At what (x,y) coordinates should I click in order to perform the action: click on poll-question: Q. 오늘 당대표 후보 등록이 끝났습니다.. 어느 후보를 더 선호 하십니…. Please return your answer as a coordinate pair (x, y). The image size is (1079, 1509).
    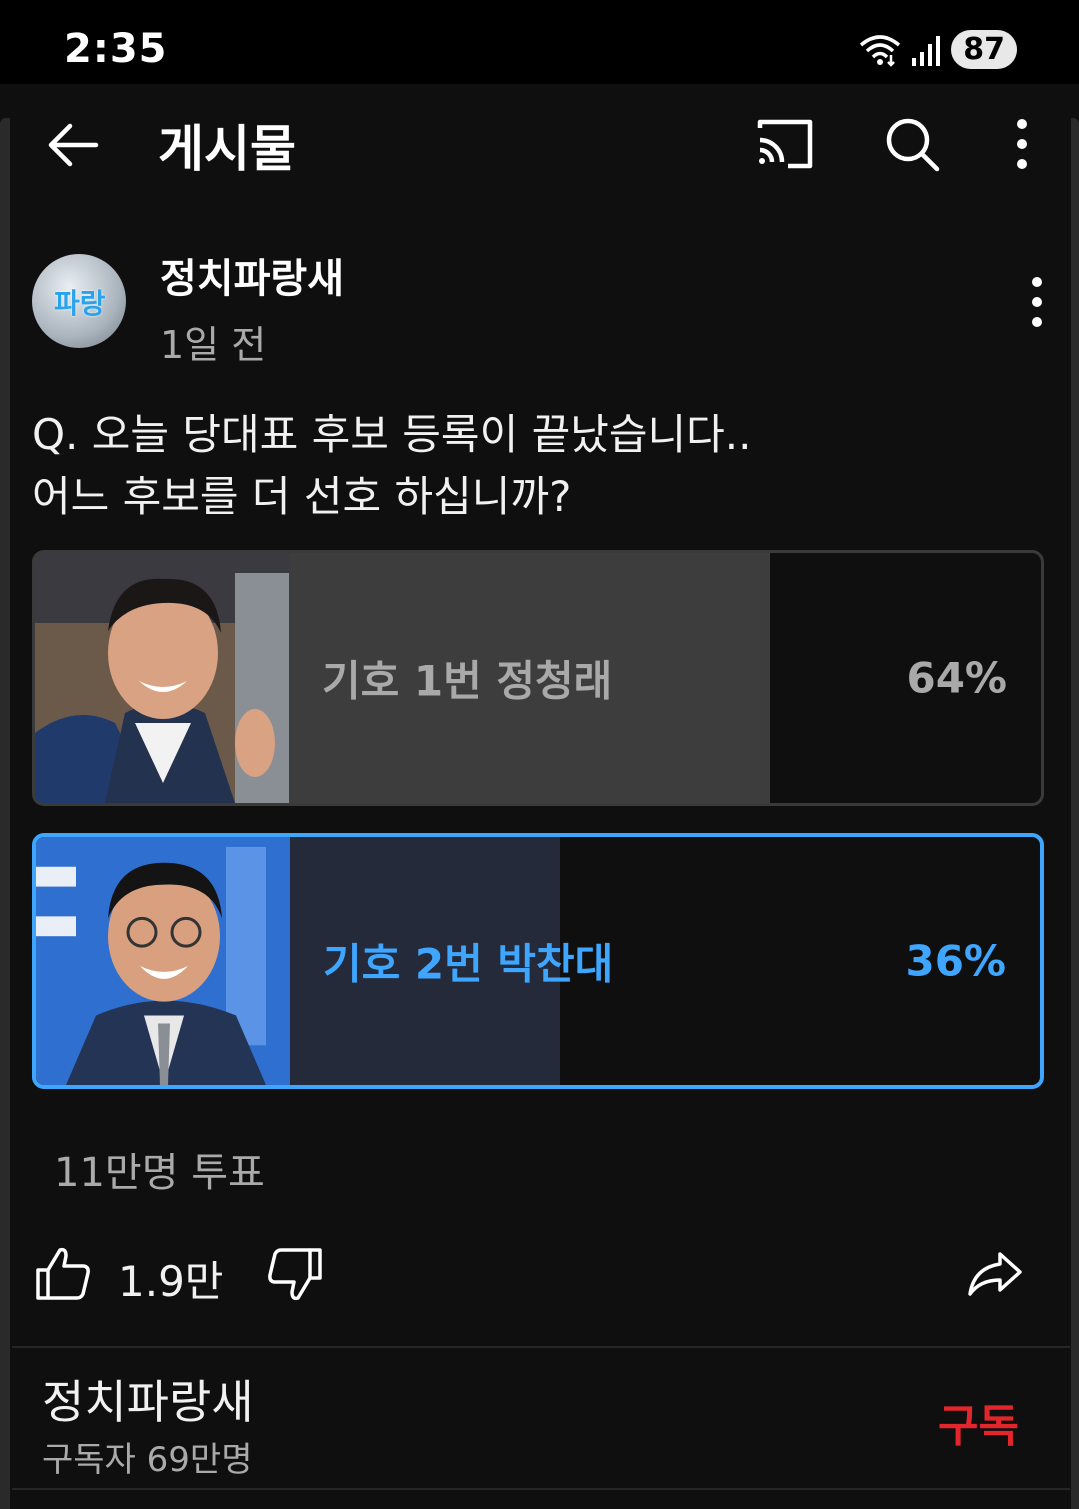
    Looking at the image, I should click on (392, 465).